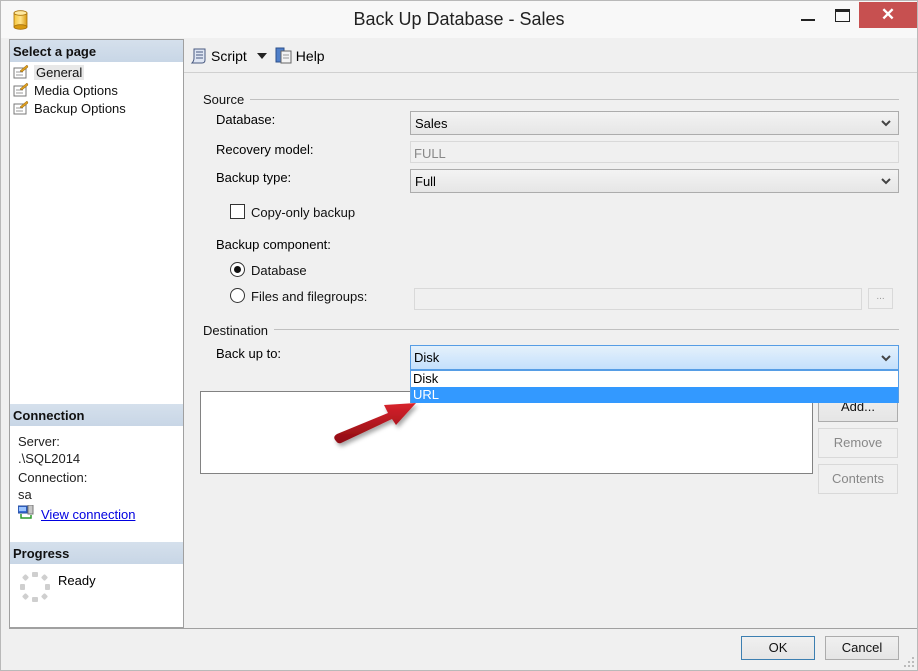 The height and width of the screenshot is (671, 918). I want to click on component-database-label: Database, so click(279, 270).